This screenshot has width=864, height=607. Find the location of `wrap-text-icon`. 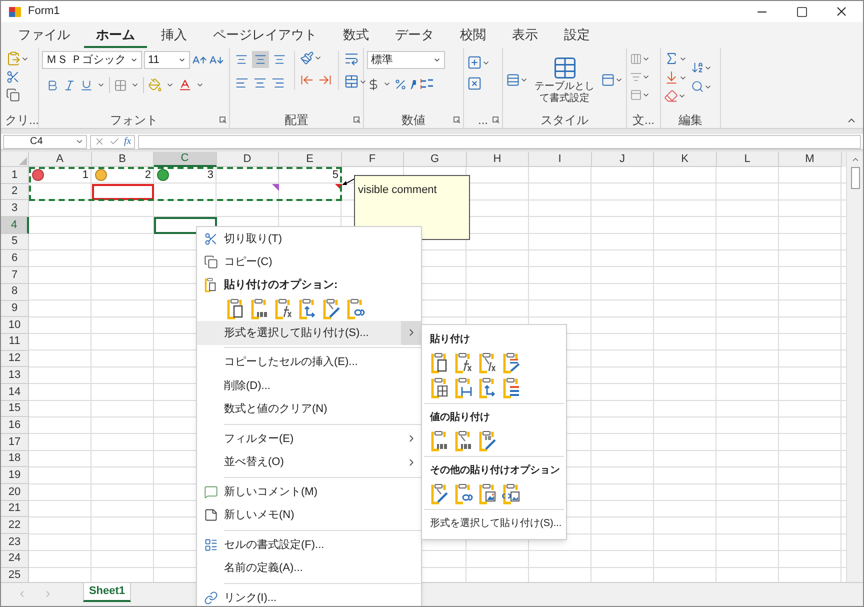

wrap-text-icon is located at coordinates (351, 58).